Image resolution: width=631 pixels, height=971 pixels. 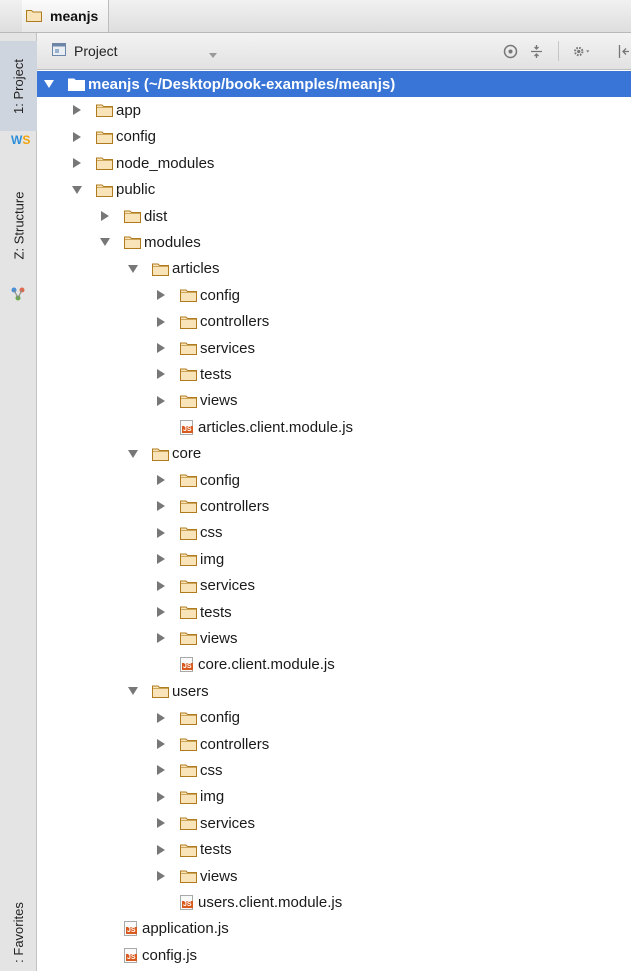 I want to click on tree-folder-row: core, so click(x=334, y=454).